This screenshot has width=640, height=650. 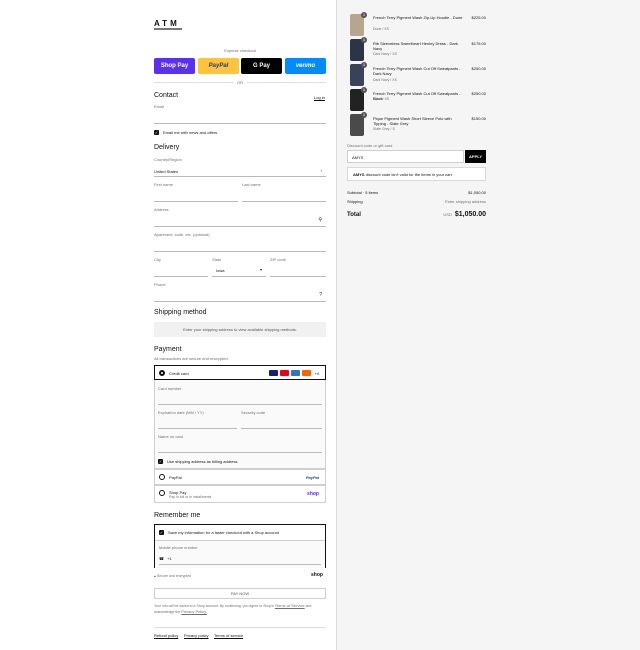 I want to click on express-checkout-label: Express checkout, so click(x=240, y=50).